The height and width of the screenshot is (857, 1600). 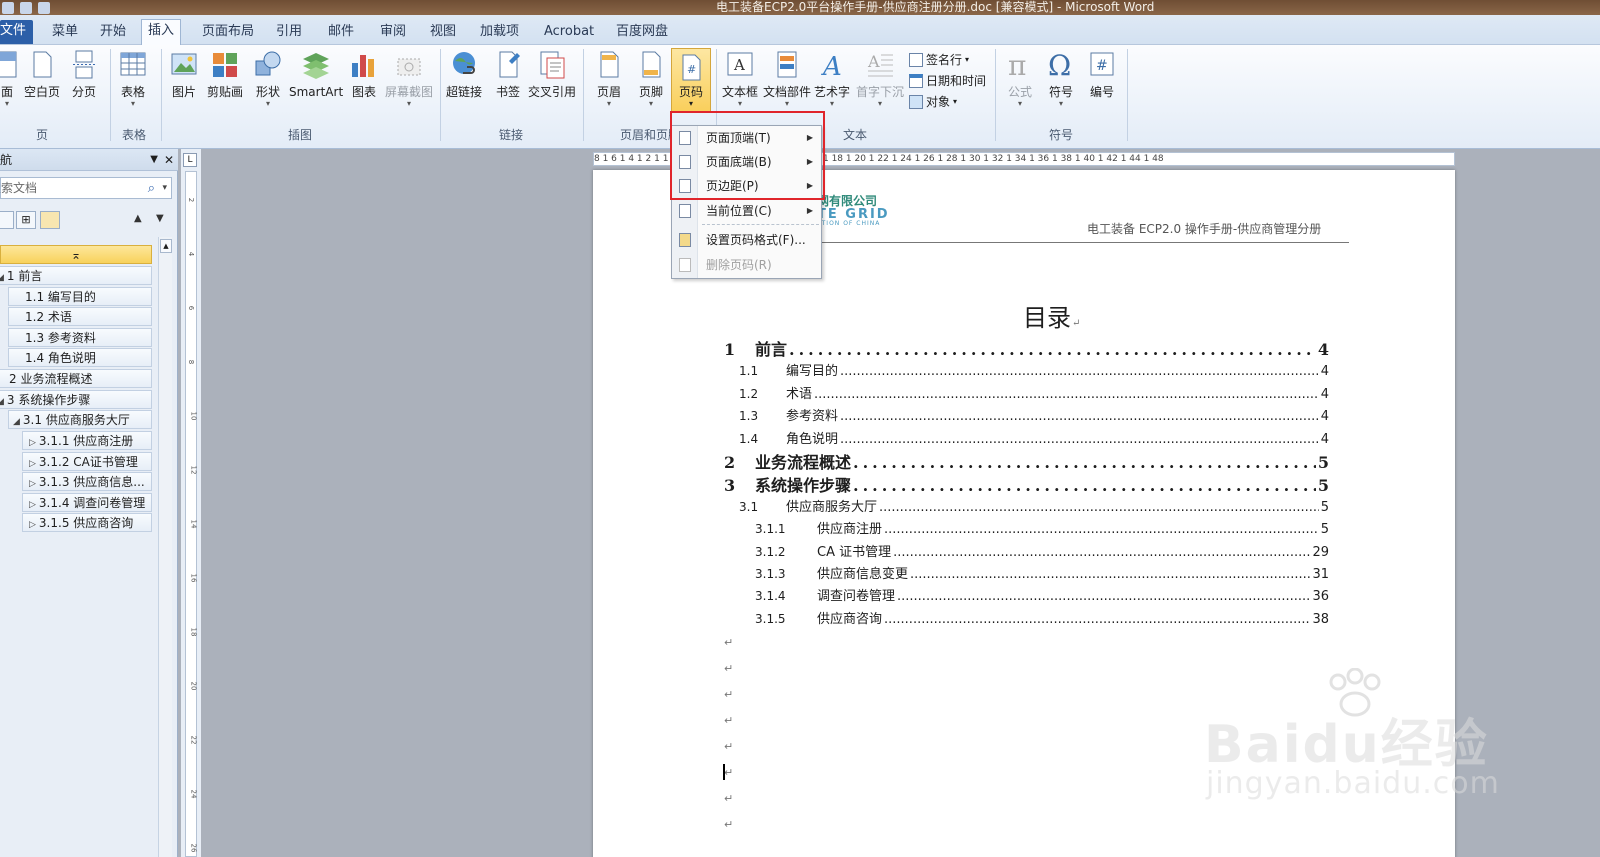 What do you see at coordinates (569, 33) in the screenshot?
I see `tab-acrobat: Acrobat` at bounding box center [569, 33].